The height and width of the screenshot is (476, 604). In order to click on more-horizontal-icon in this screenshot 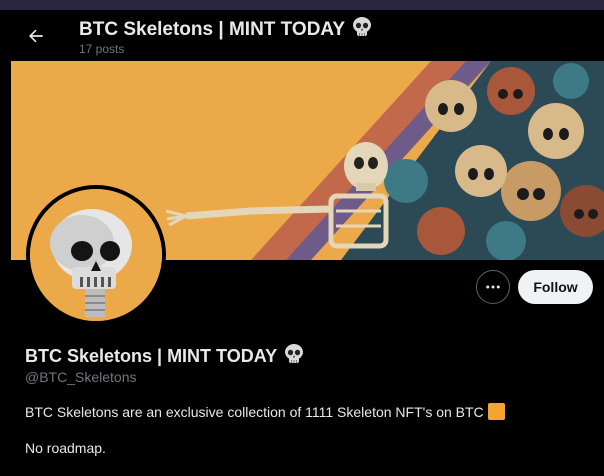, I will do `click(493, 287)`.